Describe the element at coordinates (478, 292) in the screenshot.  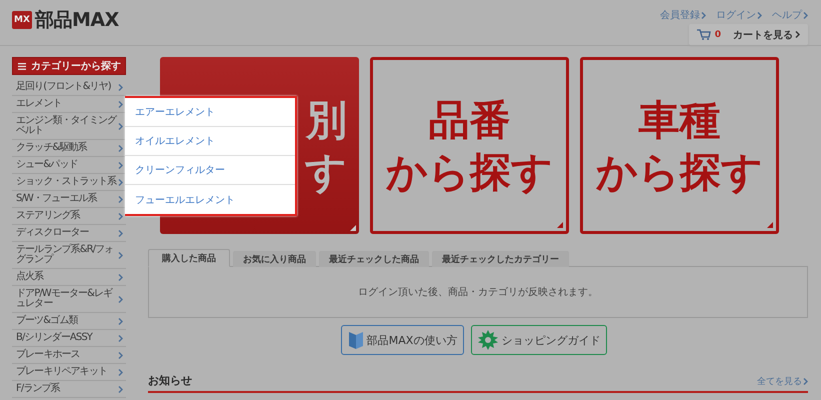
I see `panel-message: ログイン頂いた後、商品・カテゴリが反映されます。` at that location.